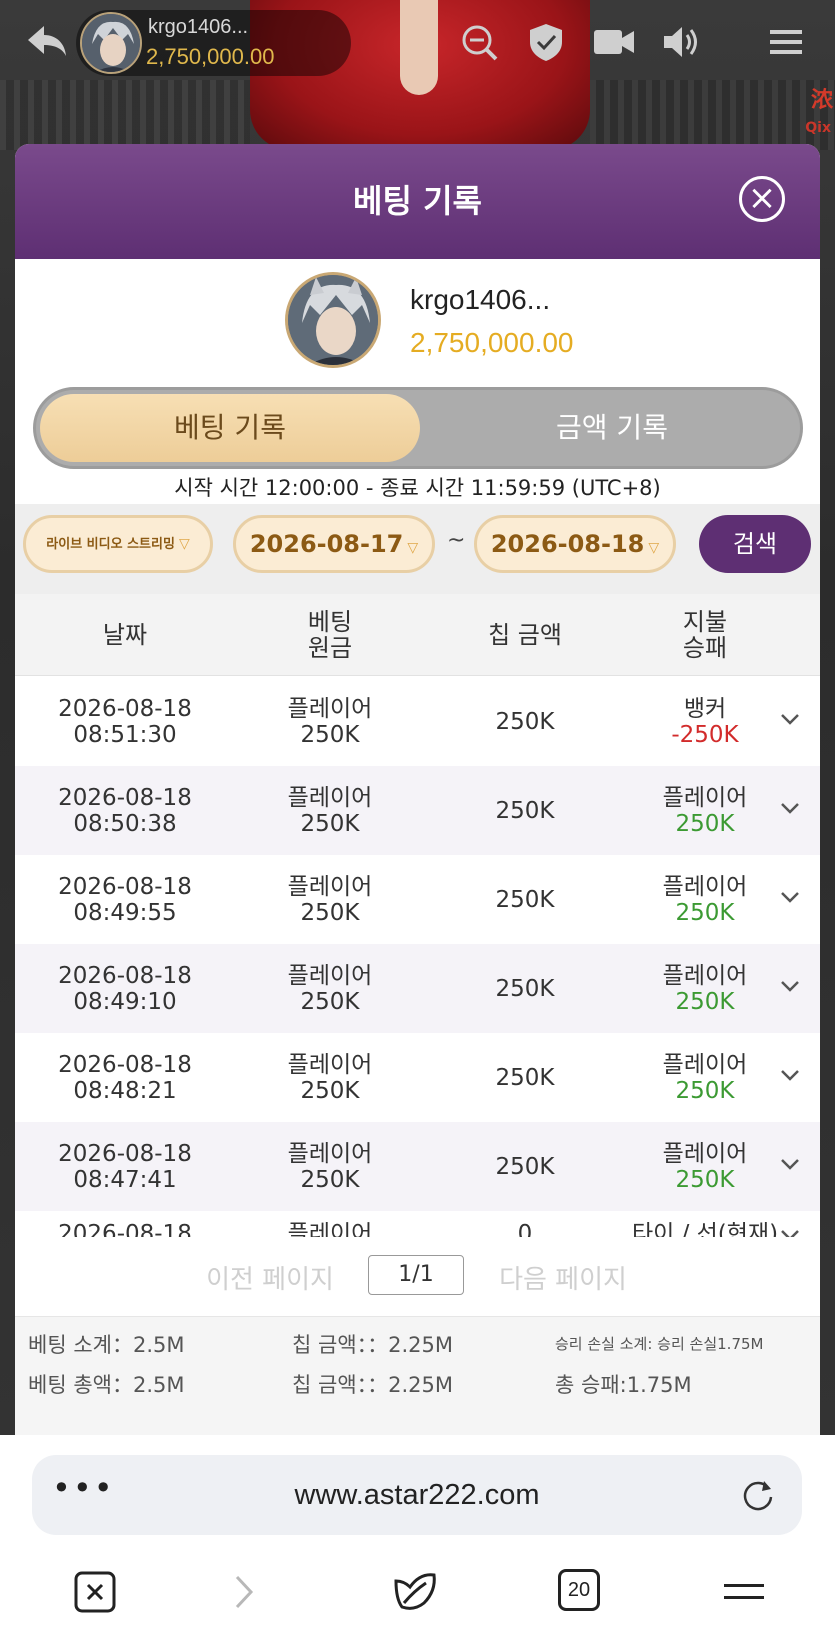  I want to click on chip-subtotal: 칩 금액：：2.25M, so click(373, 1345).